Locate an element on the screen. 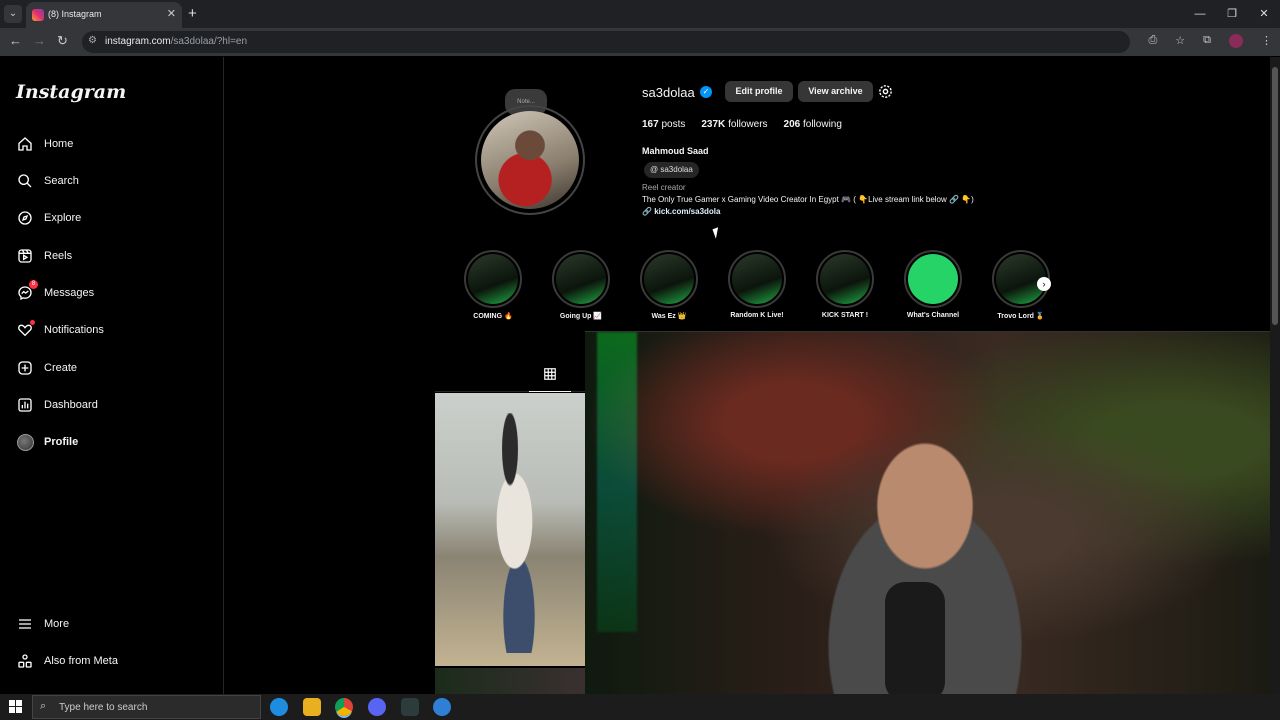 The width and height of the screenshot is (1280, 720). followers-stat: 237K followers is located at coordinates (734, 124).